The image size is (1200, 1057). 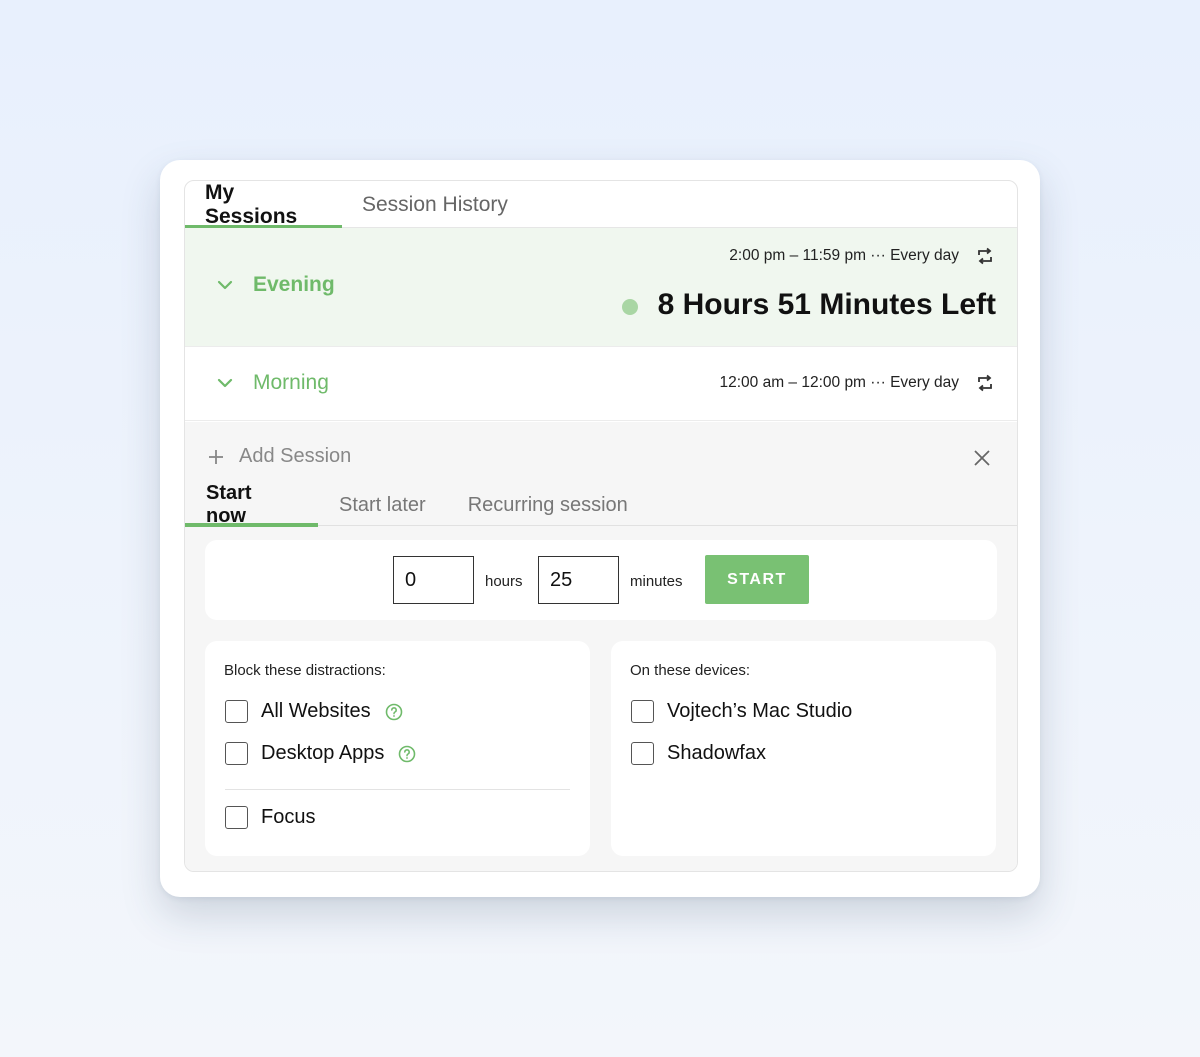 I want to click on add-session-button: Add Session, so click(x=279, y=456).